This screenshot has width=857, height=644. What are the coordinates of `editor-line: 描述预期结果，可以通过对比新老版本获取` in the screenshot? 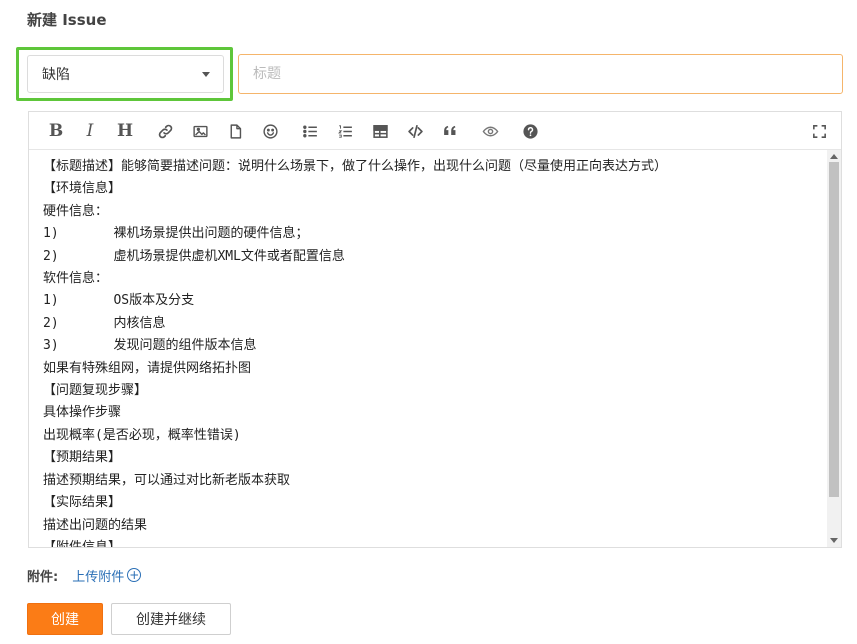 It's located at (167, 480).